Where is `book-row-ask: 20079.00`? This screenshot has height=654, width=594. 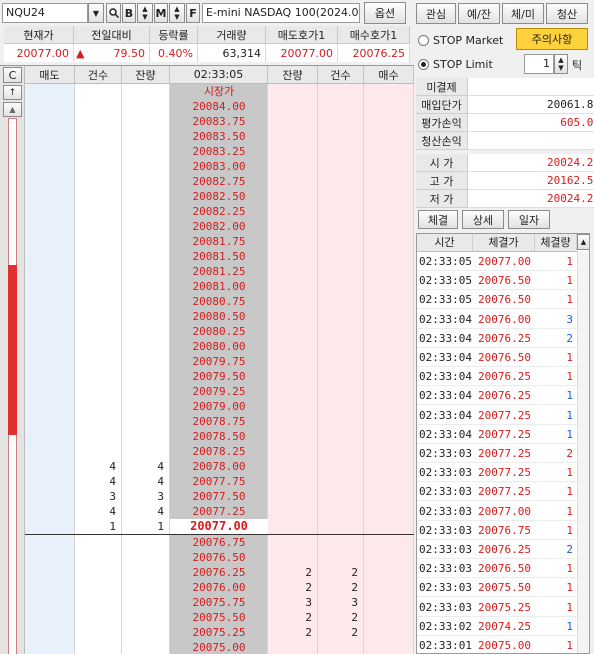
book-row-ask: 20079.00 is located at coordinates (219, 406).